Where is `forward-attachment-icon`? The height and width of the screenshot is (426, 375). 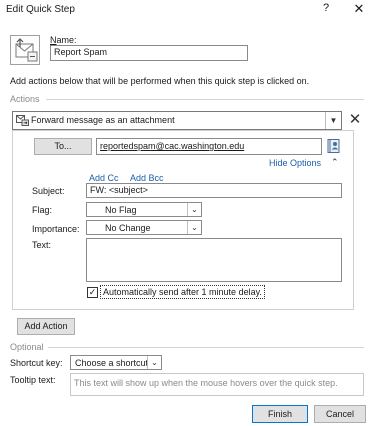 forward-attachment-icon is located at coordinates (22, 120).